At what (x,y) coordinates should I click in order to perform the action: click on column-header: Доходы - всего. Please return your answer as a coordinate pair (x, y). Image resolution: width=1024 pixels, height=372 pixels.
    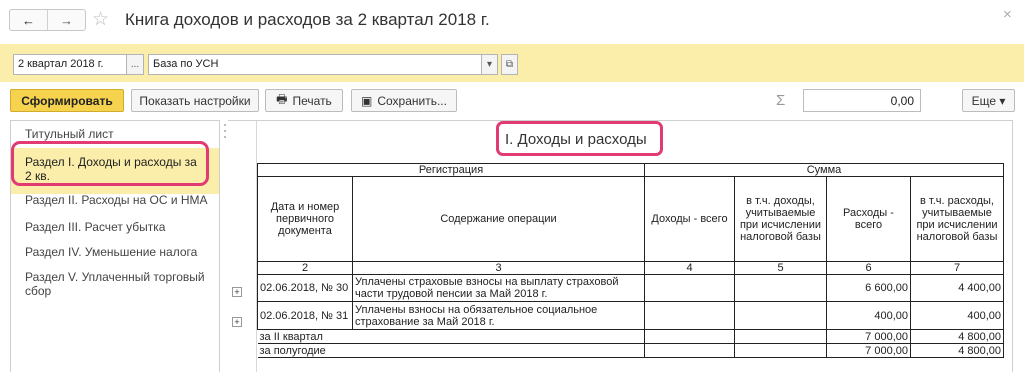
    Looking at the image, I should click on (689, 219).